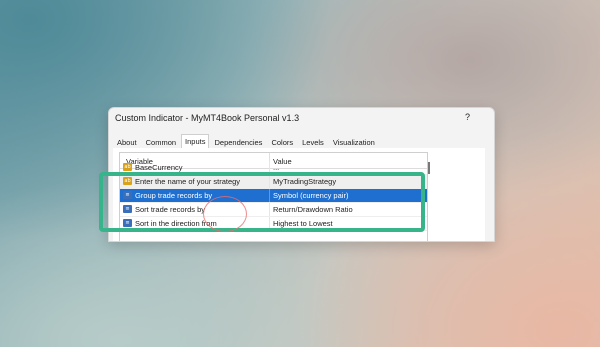  Describe the element at coordinates (159, 167) in the screenshot. I see `variable-name: BaseCurrency` at that location.